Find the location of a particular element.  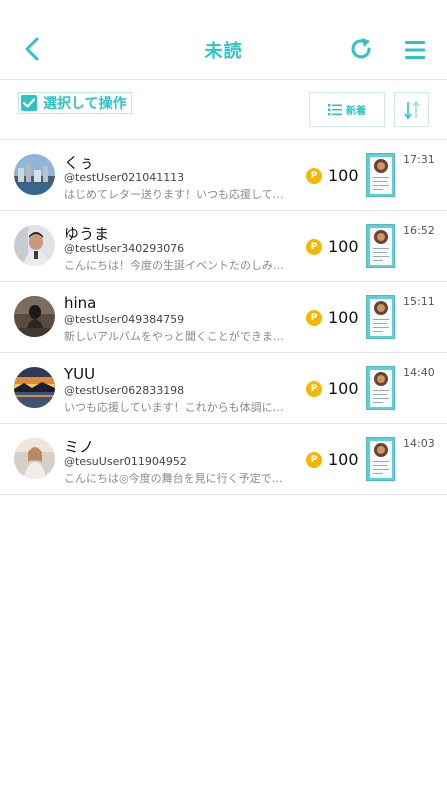

message-time: 17:31 is located at coordinates (419, 159).